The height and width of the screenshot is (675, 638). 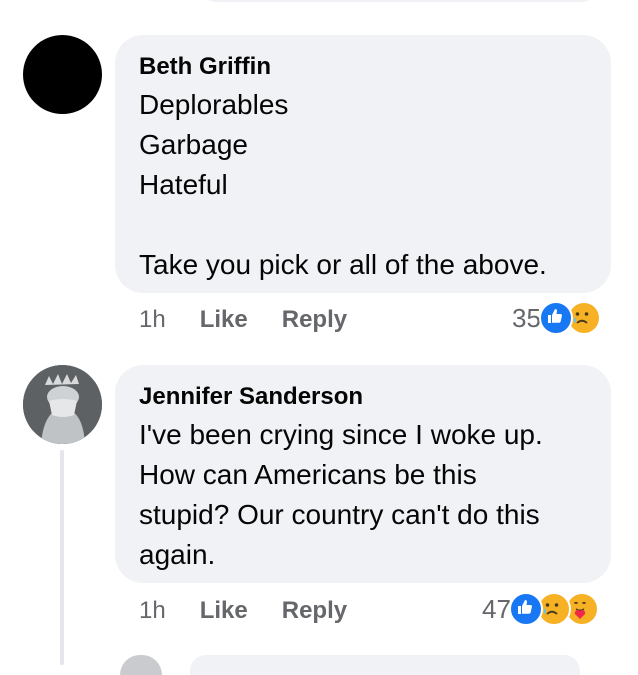 What do you see at coordinates (385, 665) in the screenshot?
I see `next-comment-bubble` at bounding box center [385, 665].